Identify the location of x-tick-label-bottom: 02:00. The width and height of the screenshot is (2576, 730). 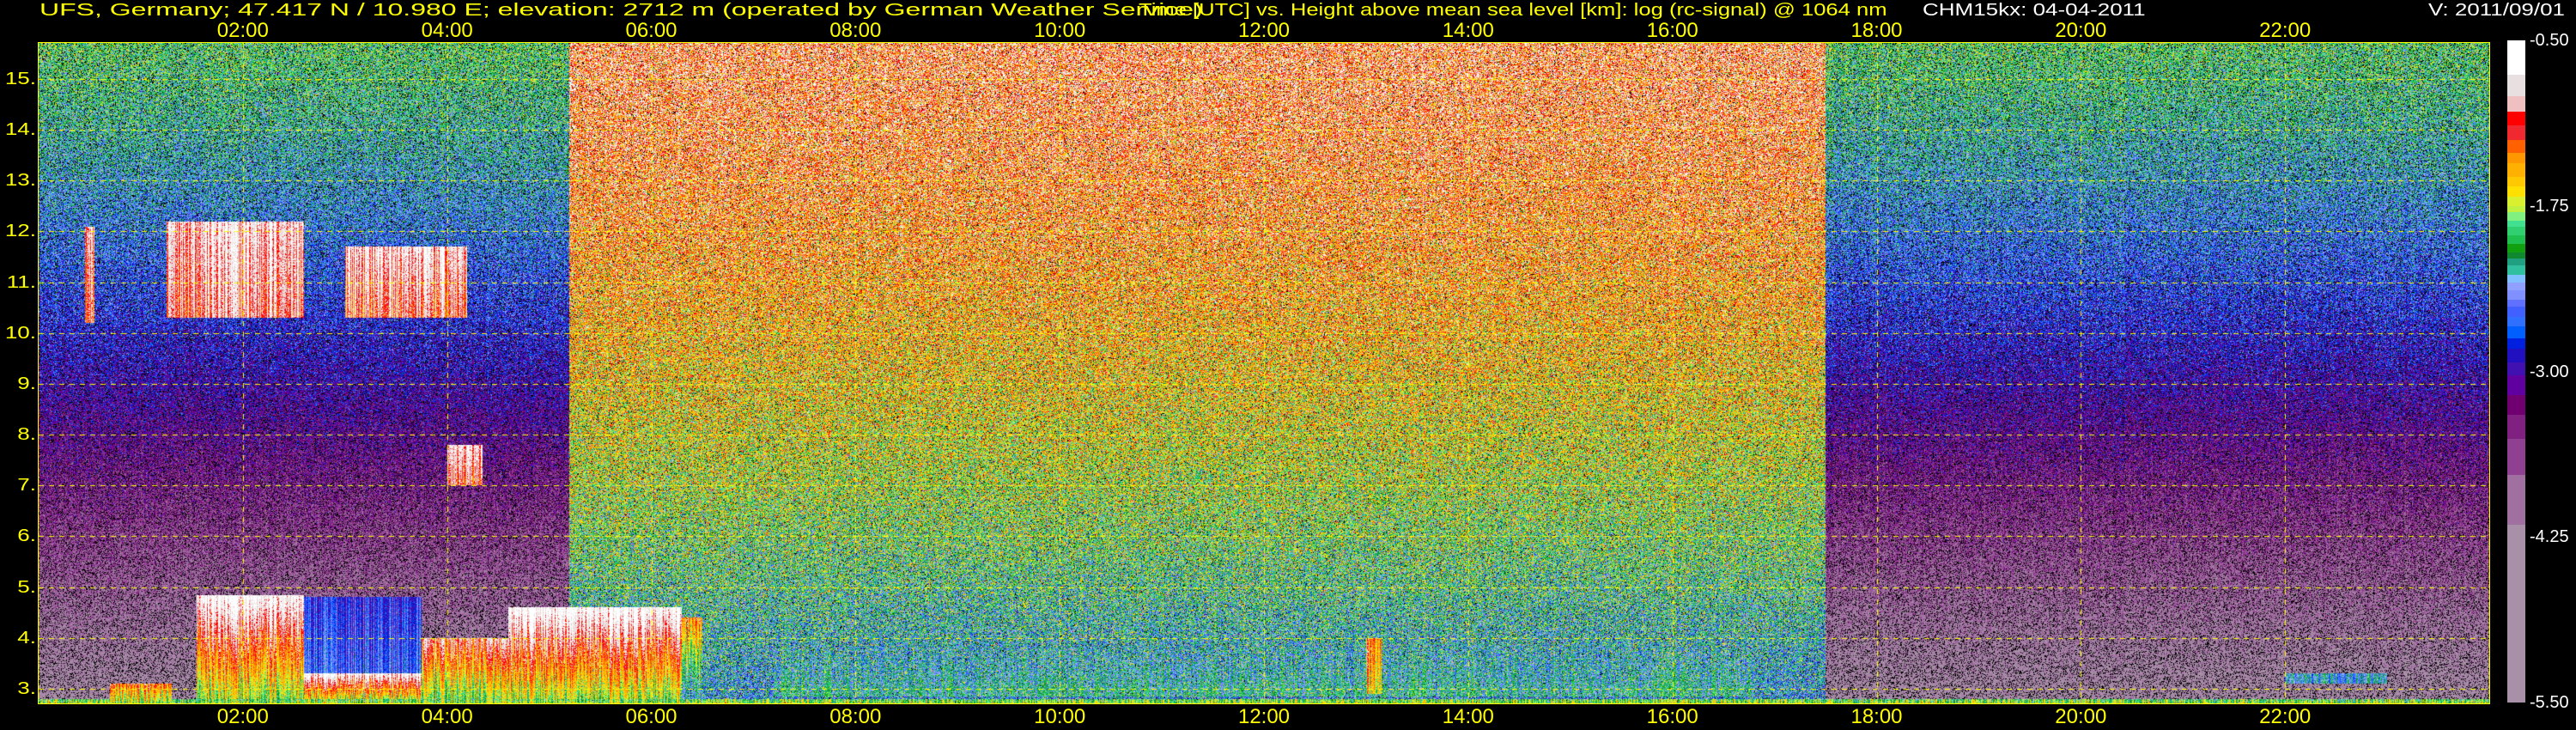
(242, 716).